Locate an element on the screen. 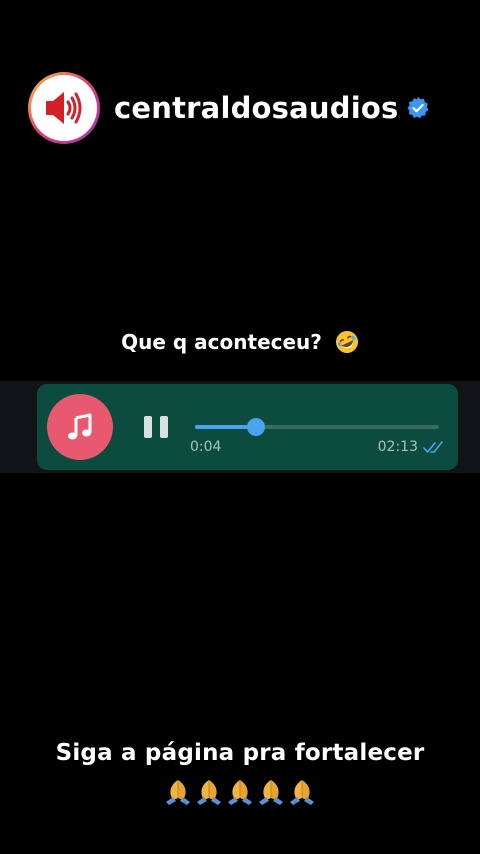 The width and height of the screenshot is (480, 854). rolling-on-floor-laughing-emoji-icon is located at coordinates (347, 342).